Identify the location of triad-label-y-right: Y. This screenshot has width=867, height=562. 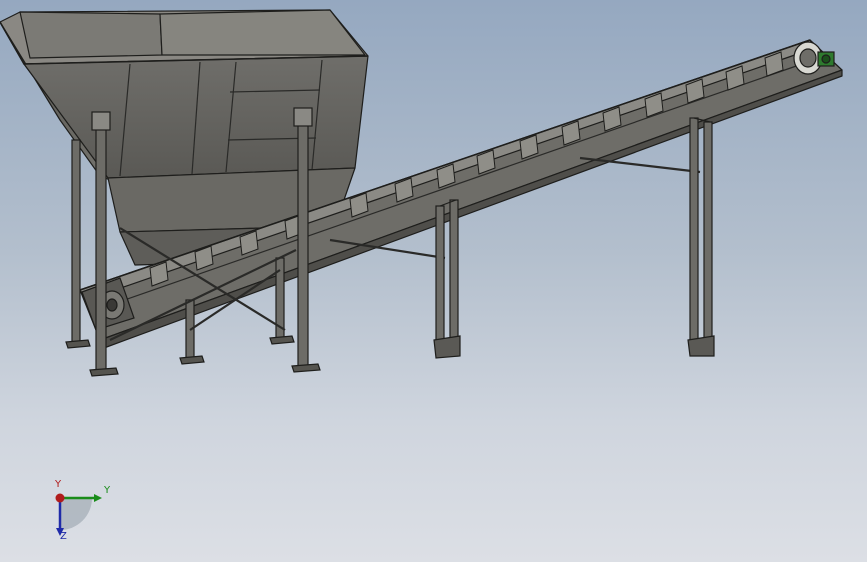
(107, 490).